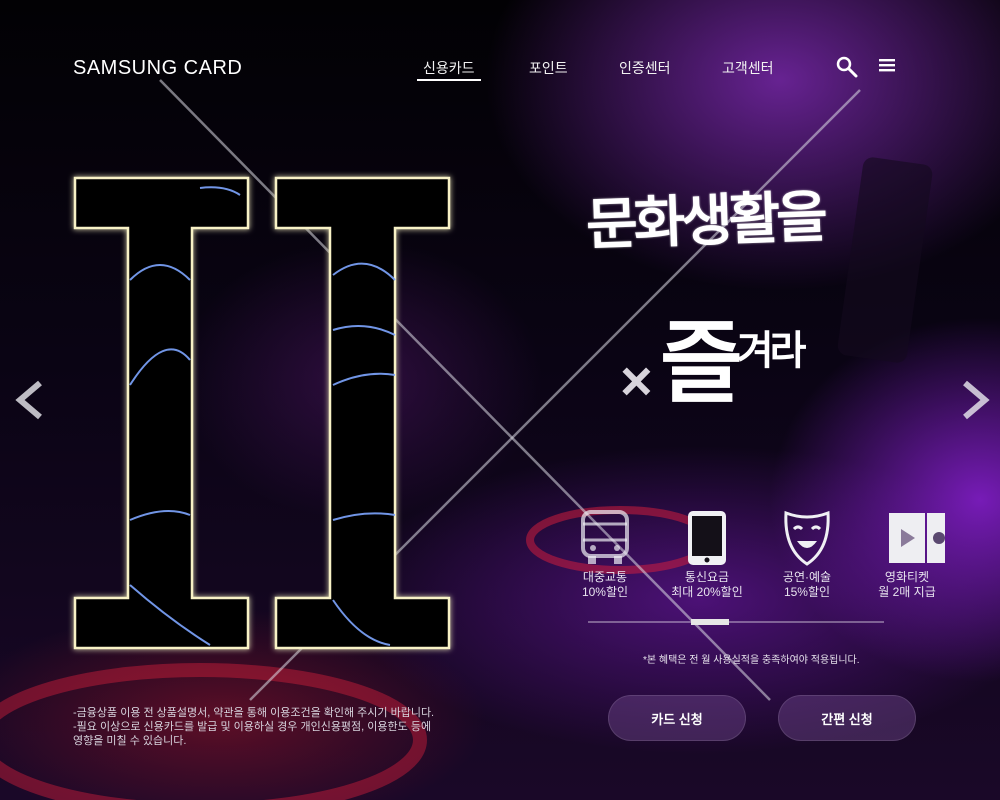 Image resolution: width=1000 pixels, height=800 pixels. Describe the element at coordinates (605, 538) in the screenshot. I see `bus-icon` at that location.